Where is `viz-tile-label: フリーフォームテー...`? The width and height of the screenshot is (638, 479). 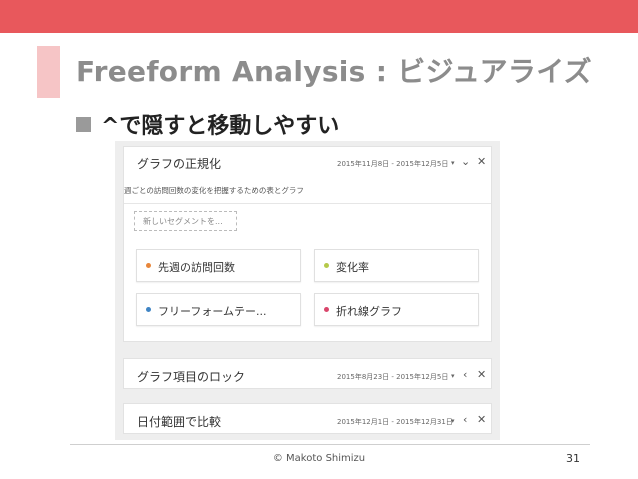
viz-tile-label: フリーフォームテー... is located at coordinates (212, 311).